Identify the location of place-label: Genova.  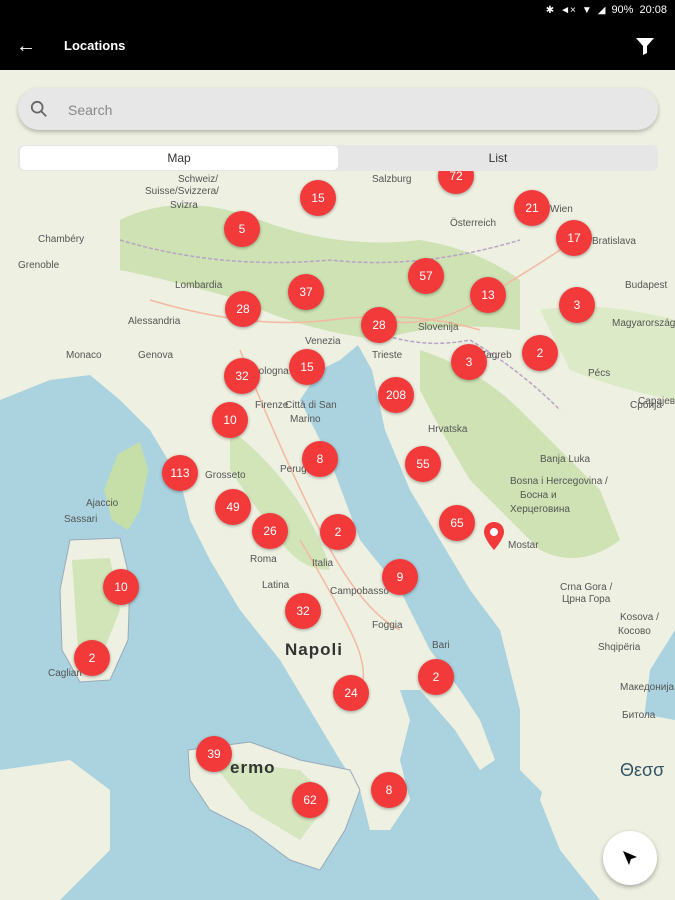
(156, 355).